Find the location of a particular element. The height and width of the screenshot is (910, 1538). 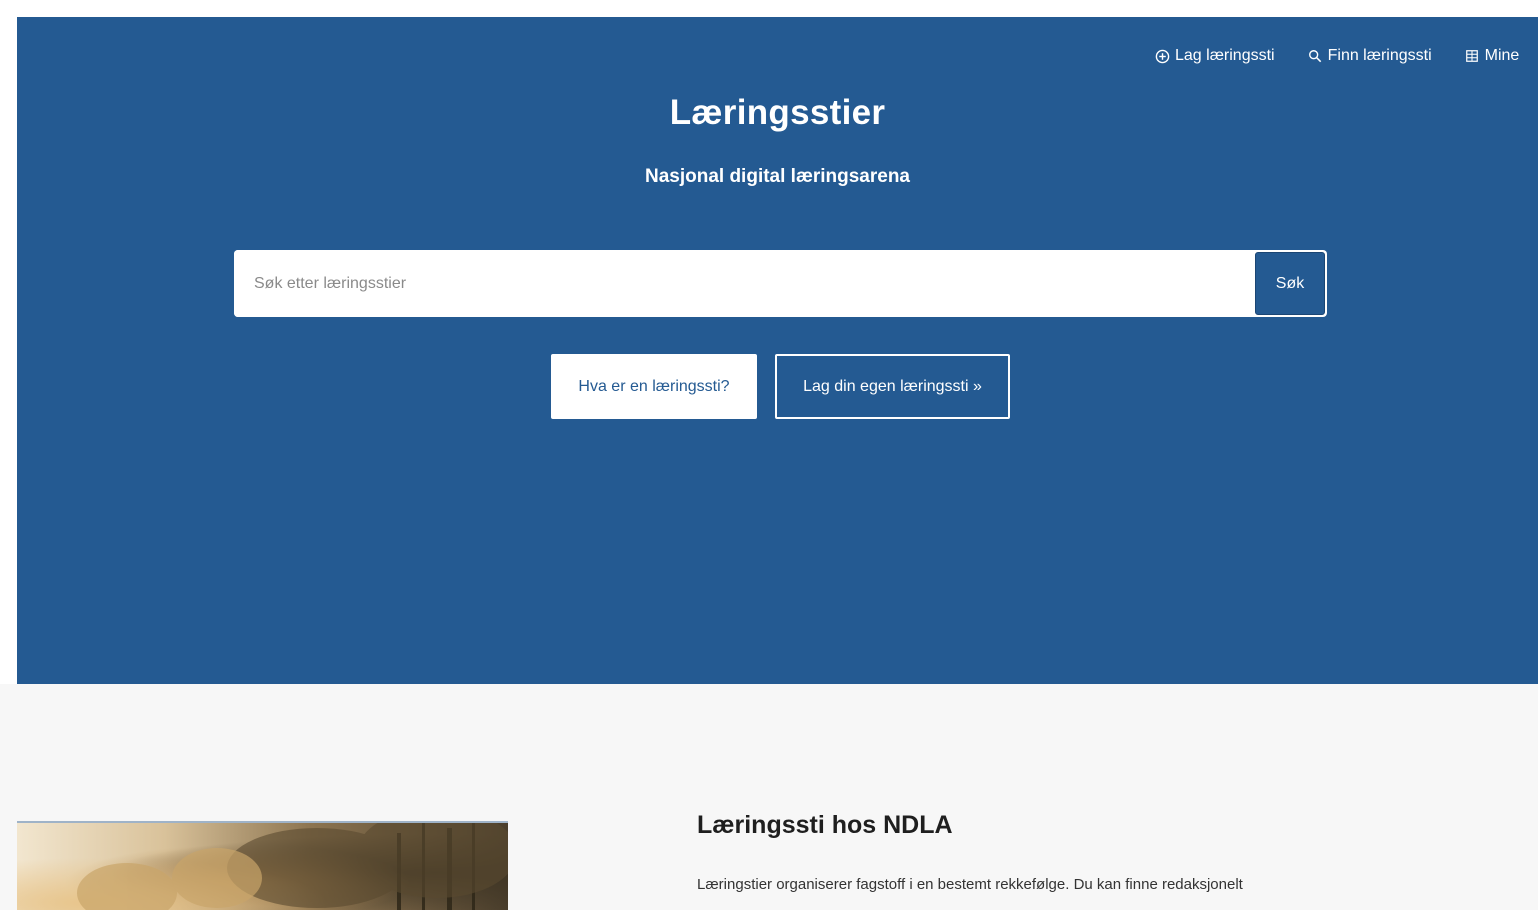

page-subtitle: Nasjonal digital læringsarena is located at coordinates (777, 176).